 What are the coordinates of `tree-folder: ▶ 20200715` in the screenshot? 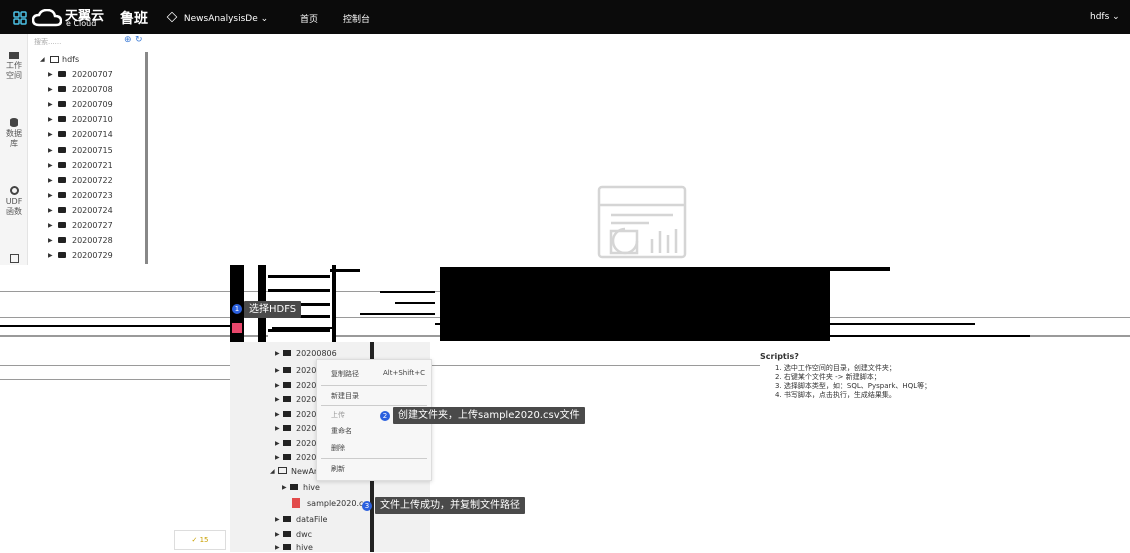 It's located at (89, 150).